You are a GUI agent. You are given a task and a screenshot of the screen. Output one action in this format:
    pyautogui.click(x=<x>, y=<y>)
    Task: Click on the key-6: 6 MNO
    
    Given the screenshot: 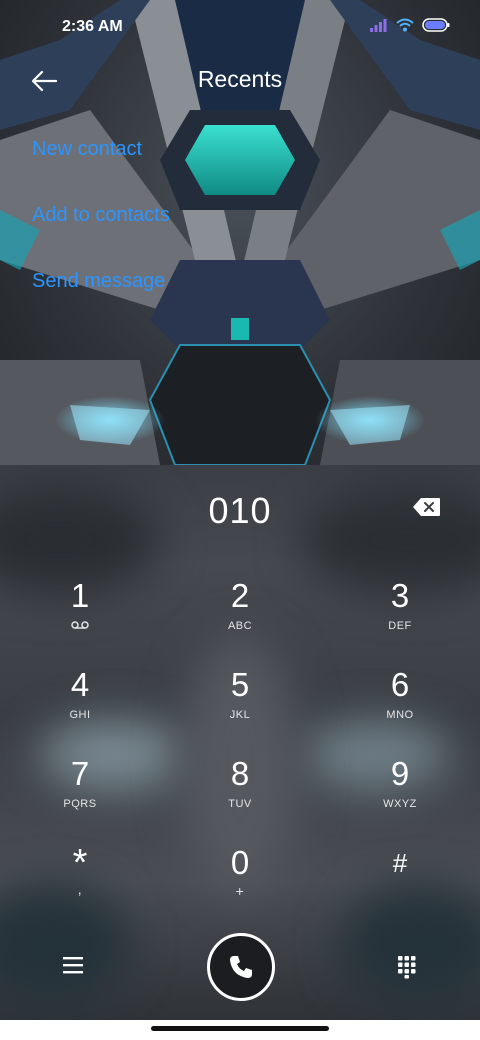 What is the action you would take?
    pyautogui.click(x=400, y=707)
    